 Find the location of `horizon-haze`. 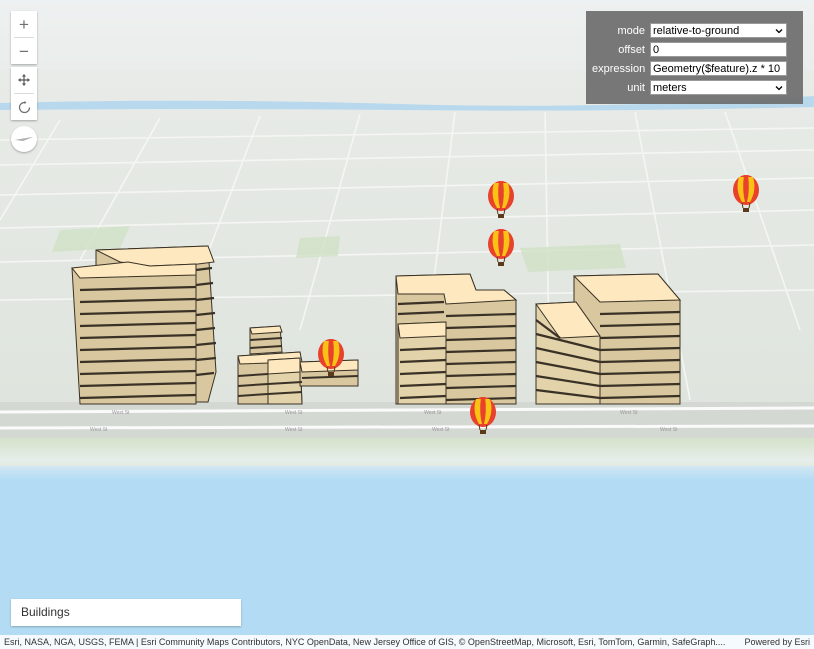

horizon-haze is located at coordinates (407, 460).